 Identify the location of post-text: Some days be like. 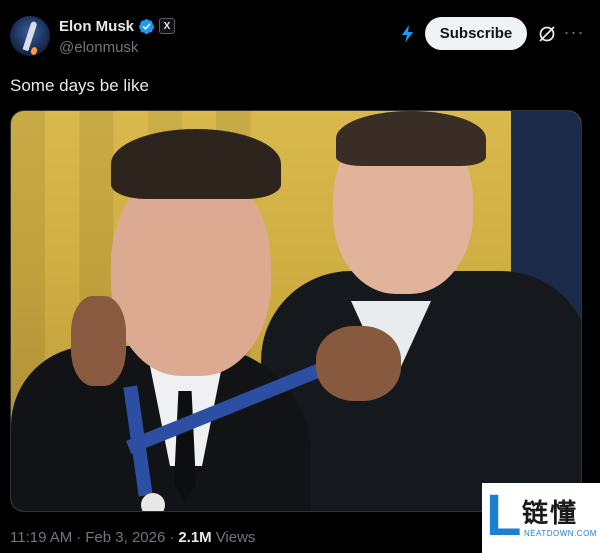
(79, 85).